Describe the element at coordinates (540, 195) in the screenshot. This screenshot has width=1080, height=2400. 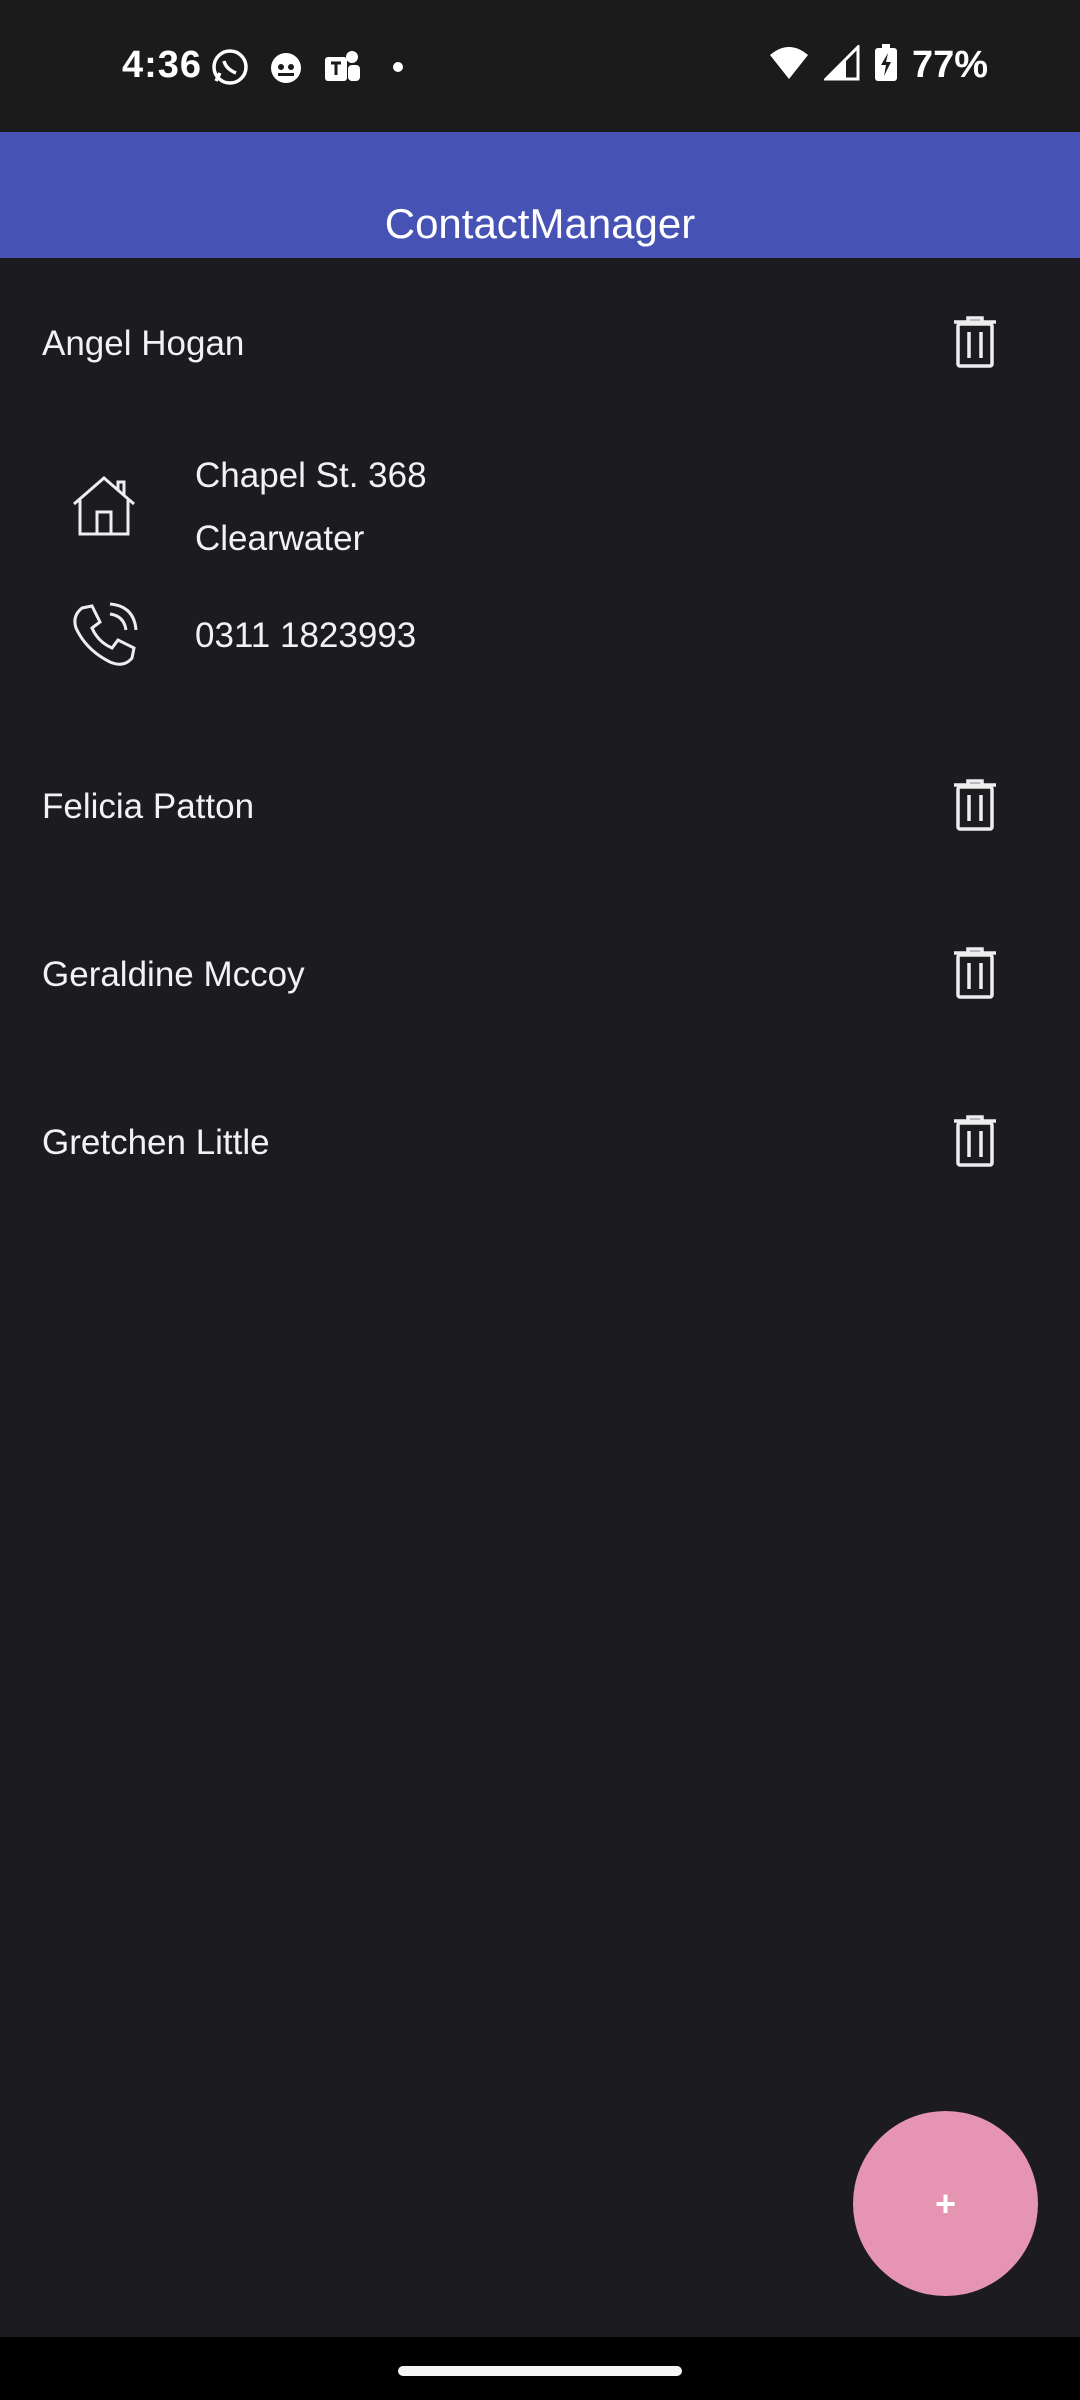
I see `app-bar: ContactManager` at that location.